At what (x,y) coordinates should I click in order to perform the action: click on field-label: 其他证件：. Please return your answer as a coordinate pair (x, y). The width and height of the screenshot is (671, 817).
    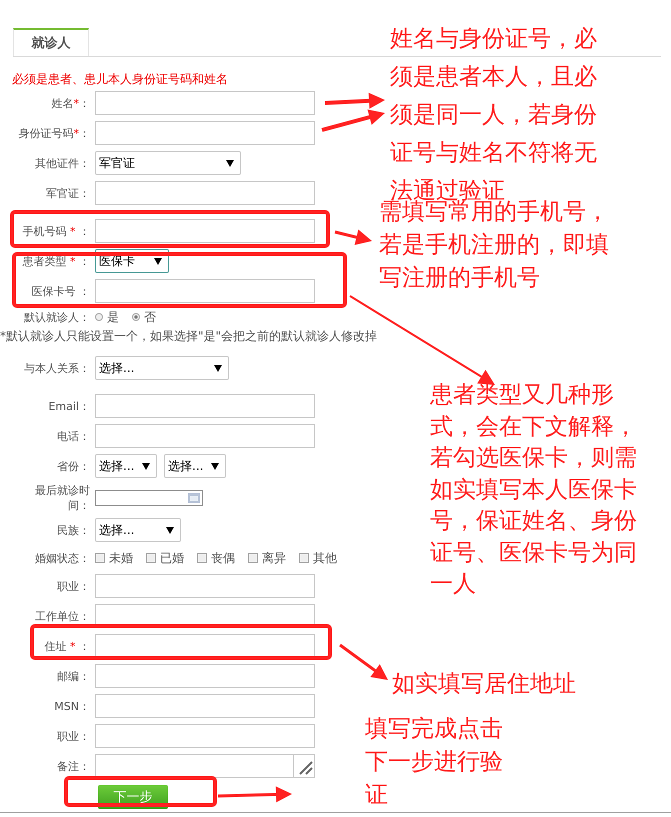
    Looking at the image, I should click on (62, 163).